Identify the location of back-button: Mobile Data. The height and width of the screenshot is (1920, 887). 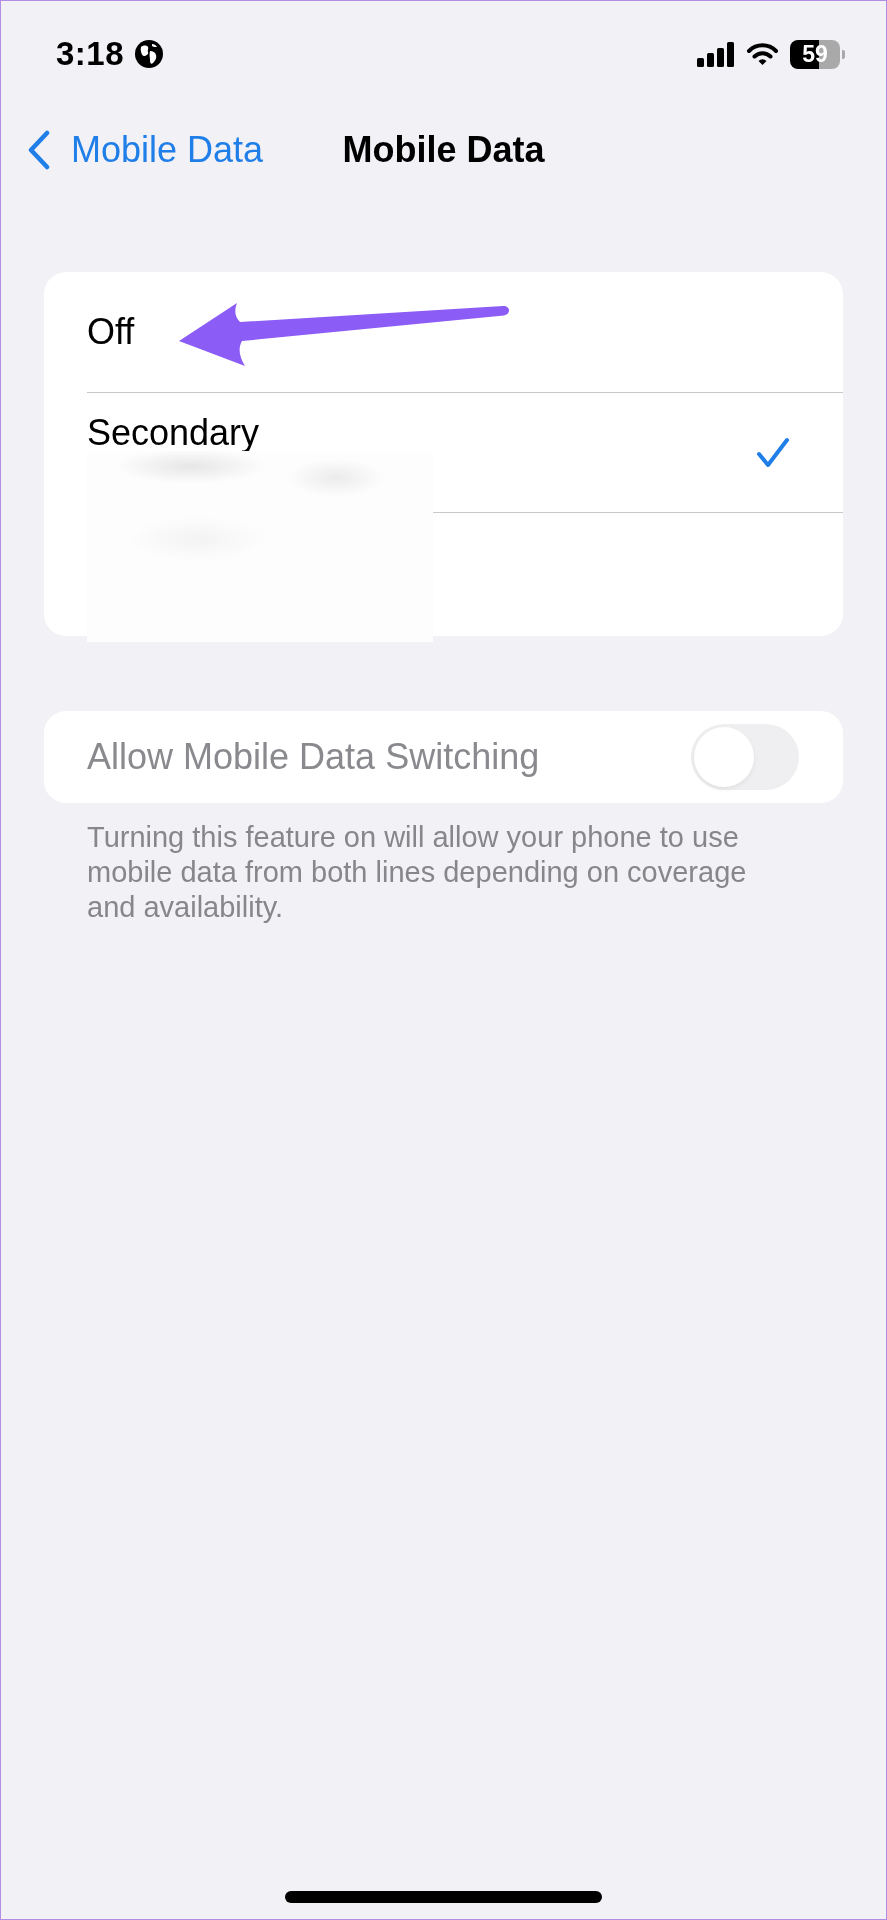
(132, 150).